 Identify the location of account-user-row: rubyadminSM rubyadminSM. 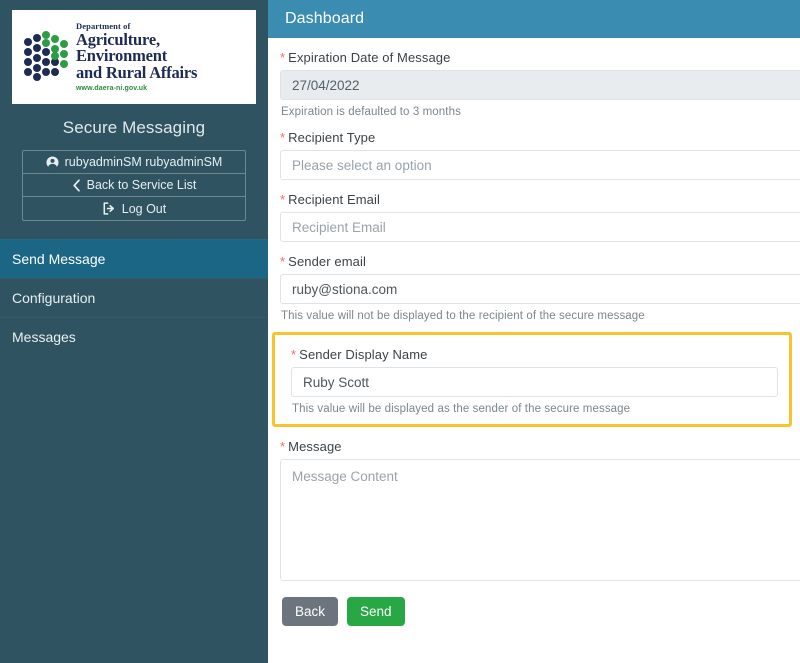
(134, 162).